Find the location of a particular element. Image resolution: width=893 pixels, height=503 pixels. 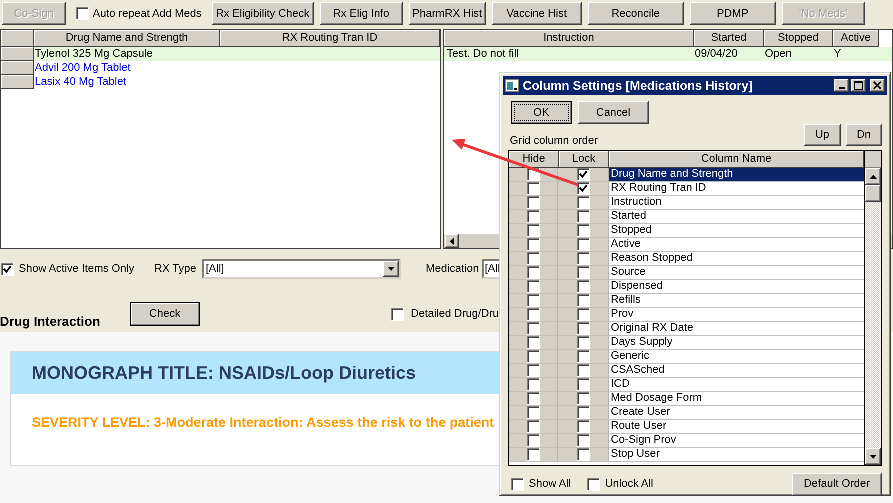

column-name-cell: Stopped is located at coordinates (736, 231).